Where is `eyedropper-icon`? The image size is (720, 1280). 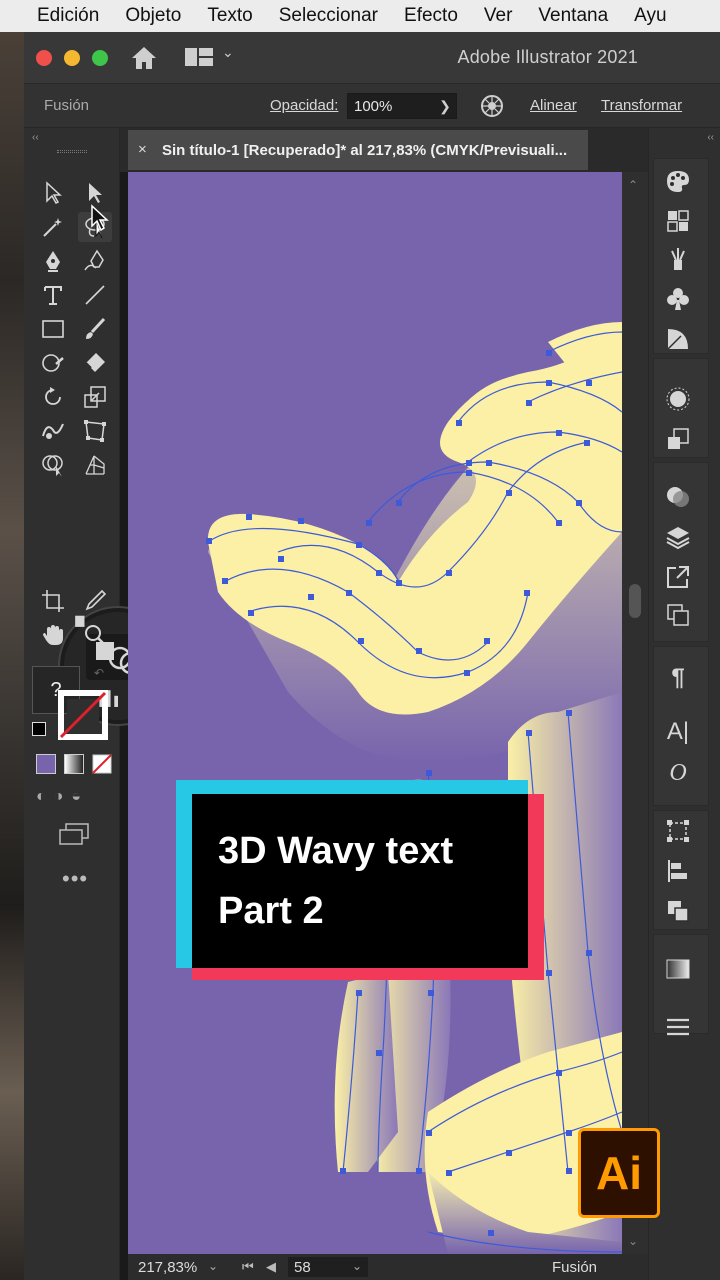 eyedropper-icon is located at coordinates (95, 601).